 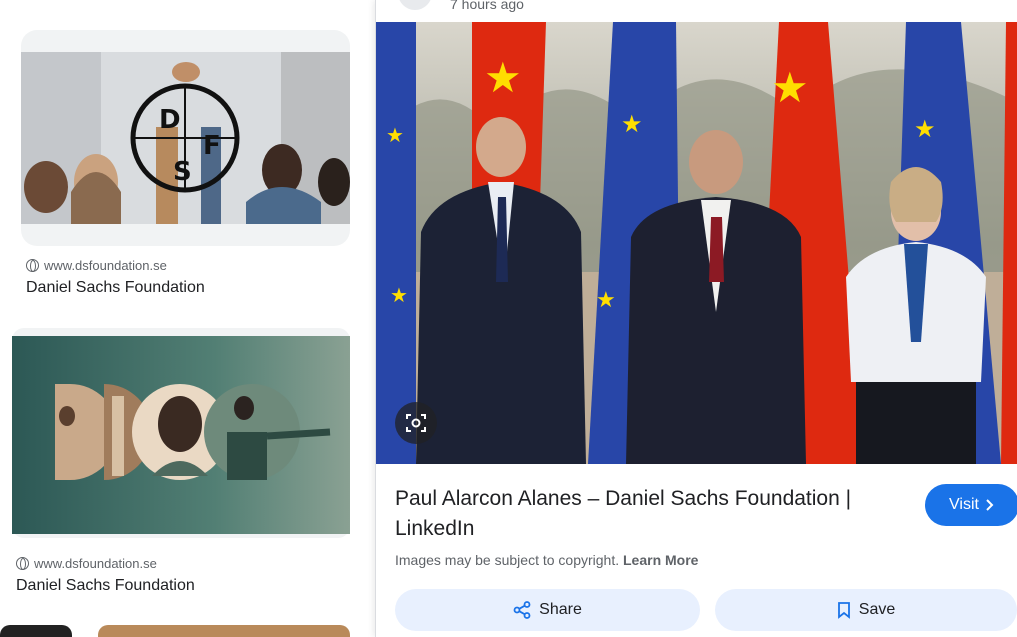 I want to click on timestamp: 7 hours ago, so click(x=487, y=6).